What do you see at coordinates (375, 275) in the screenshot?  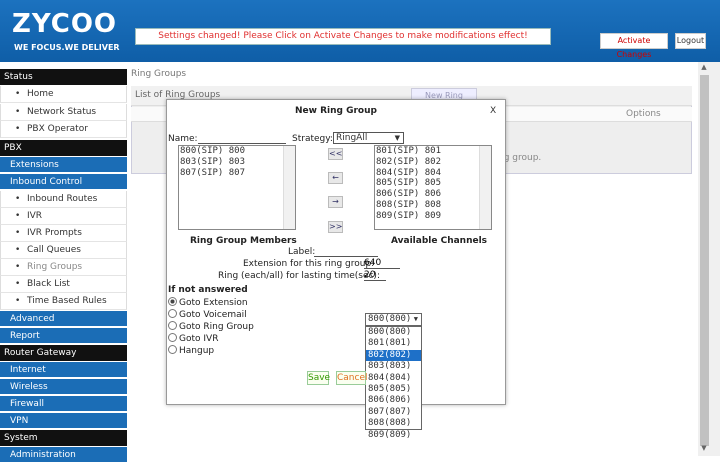 I see `ring-time-input` at bounding box center [375, 275].